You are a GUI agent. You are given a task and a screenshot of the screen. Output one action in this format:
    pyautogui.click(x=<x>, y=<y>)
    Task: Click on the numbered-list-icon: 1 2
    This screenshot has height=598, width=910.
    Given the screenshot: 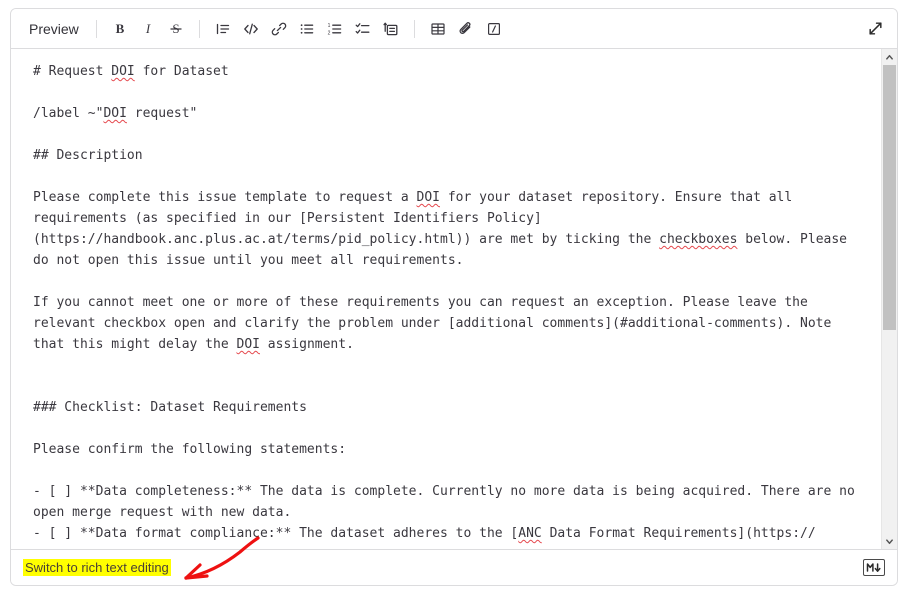 What is the action you would take?
    pyautogui.click(x=335, y=29)
    